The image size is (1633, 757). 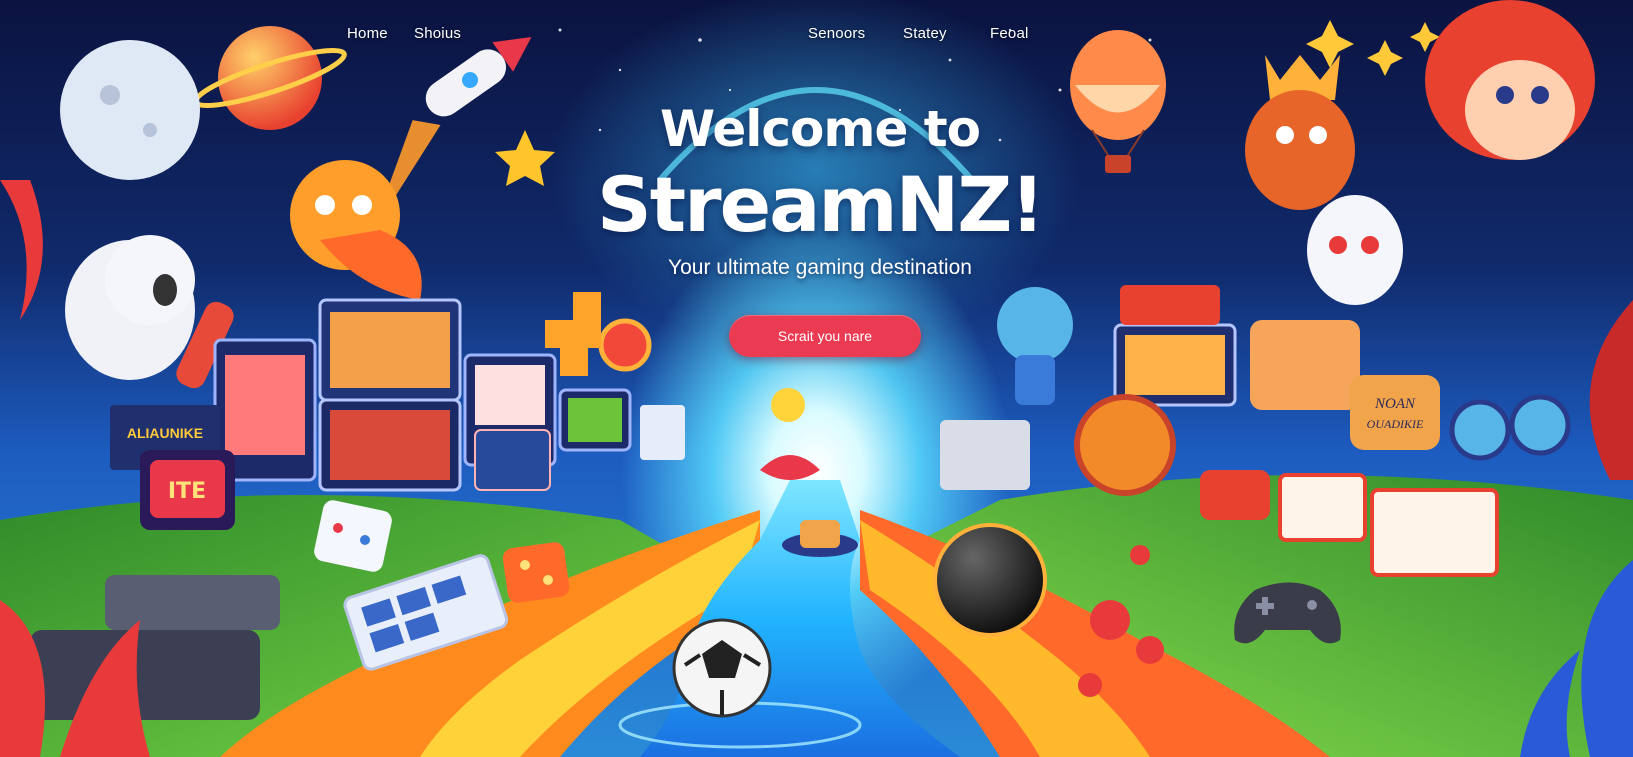 What do you see at coordinates (722, 668) in the screenshot?
I see `soccer-ball-icon` at bounding box center [722, 668].